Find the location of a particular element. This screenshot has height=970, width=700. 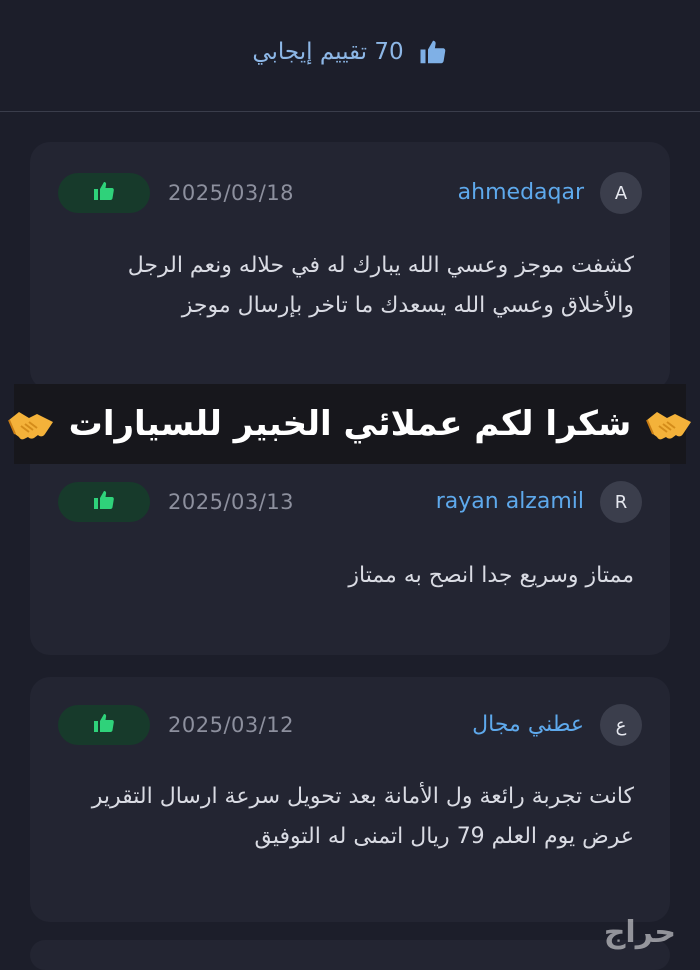

review-date: 2025/03/13 is located at coordinates (231, 502).